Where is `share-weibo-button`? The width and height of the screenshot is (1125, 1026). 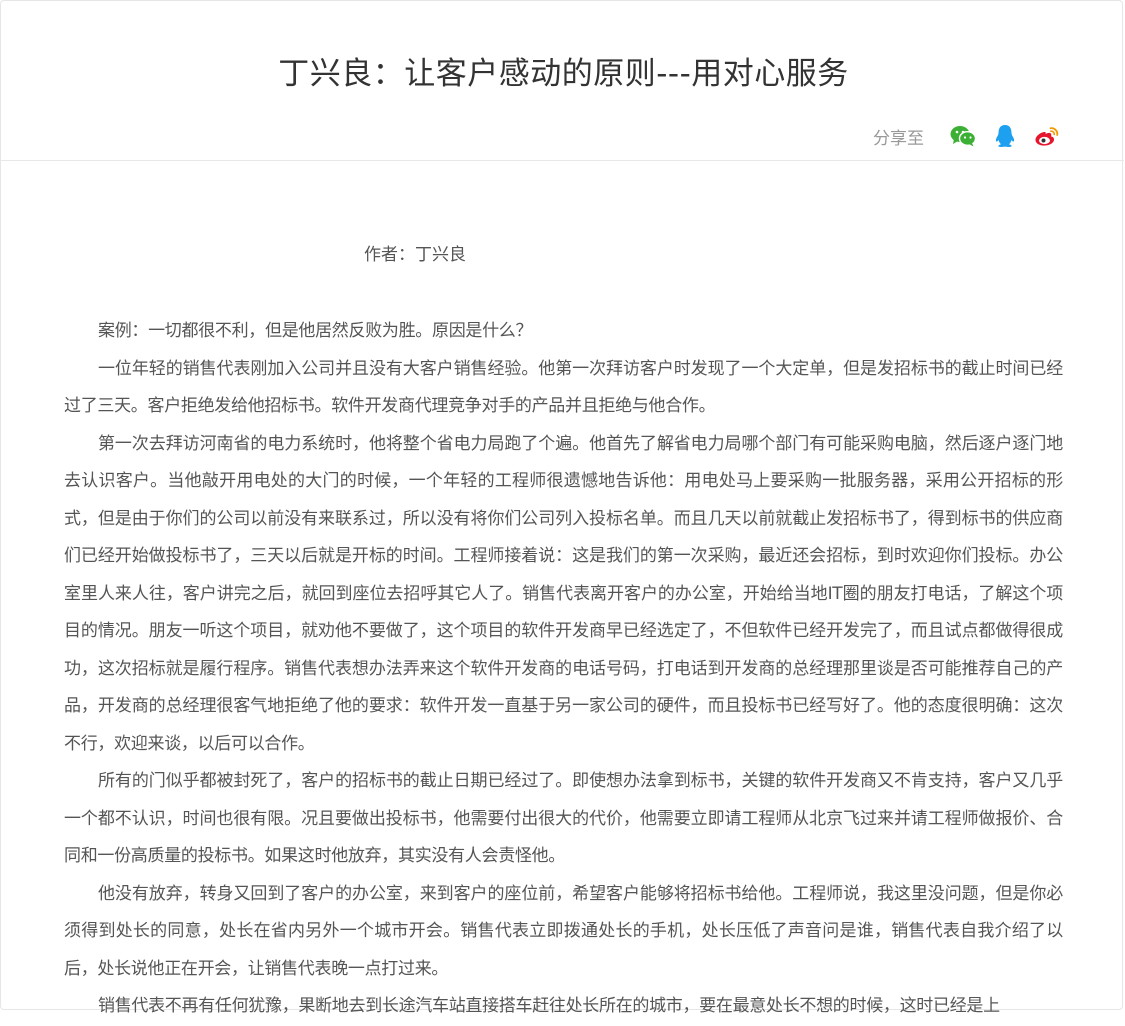 share-weibo-button is located at coordinates (1047, 136).